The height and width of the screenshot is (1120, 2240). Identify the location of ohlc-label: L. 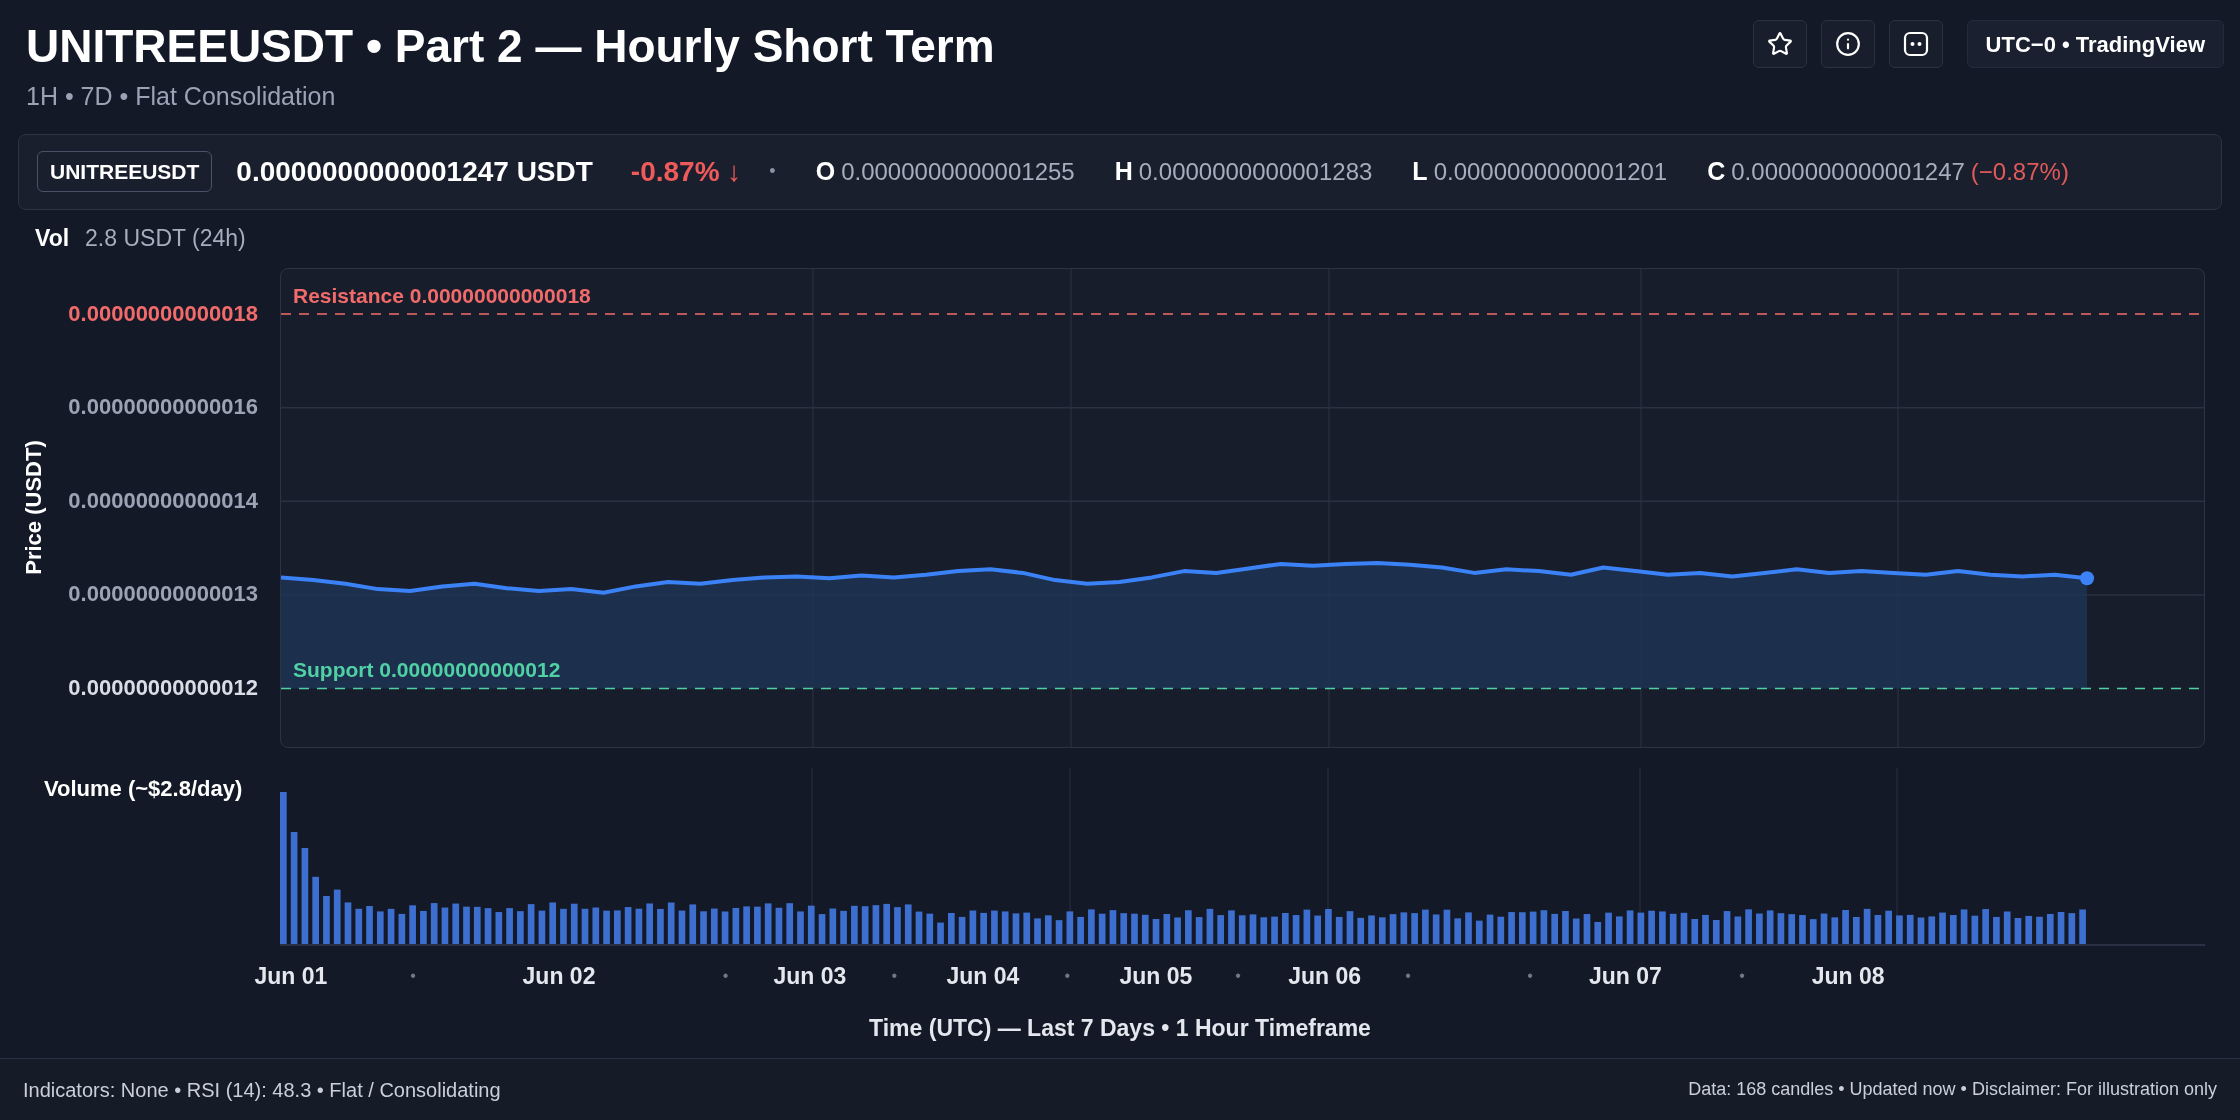
(1420, 171).